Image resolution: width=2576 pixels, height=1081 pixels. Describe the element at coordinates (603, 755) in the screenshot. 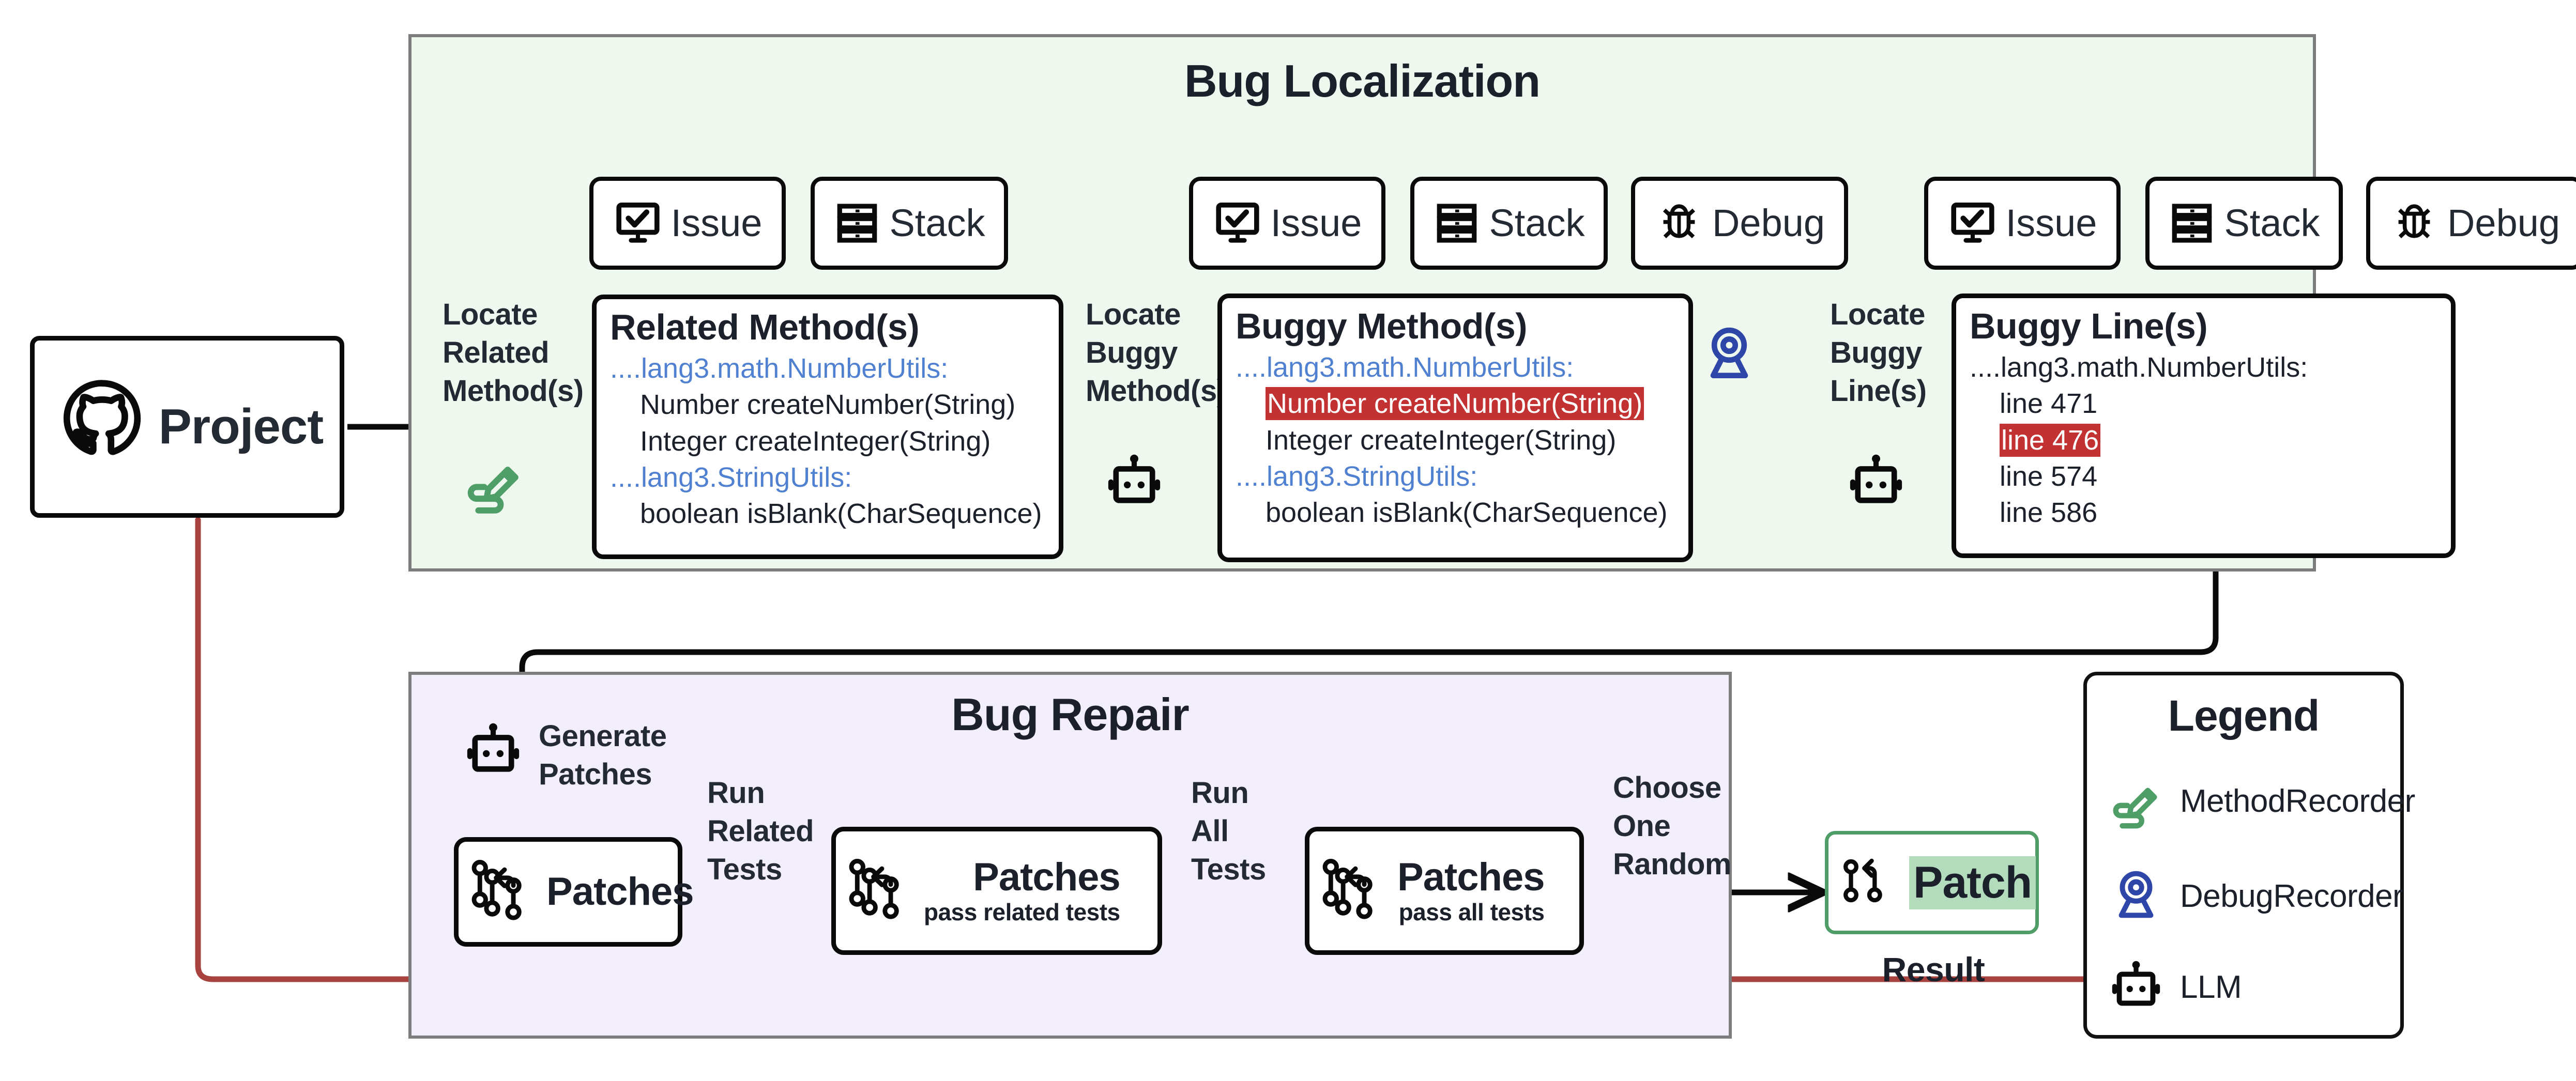

I see `edge-label-generate-patches: Generate Patches` at that location.